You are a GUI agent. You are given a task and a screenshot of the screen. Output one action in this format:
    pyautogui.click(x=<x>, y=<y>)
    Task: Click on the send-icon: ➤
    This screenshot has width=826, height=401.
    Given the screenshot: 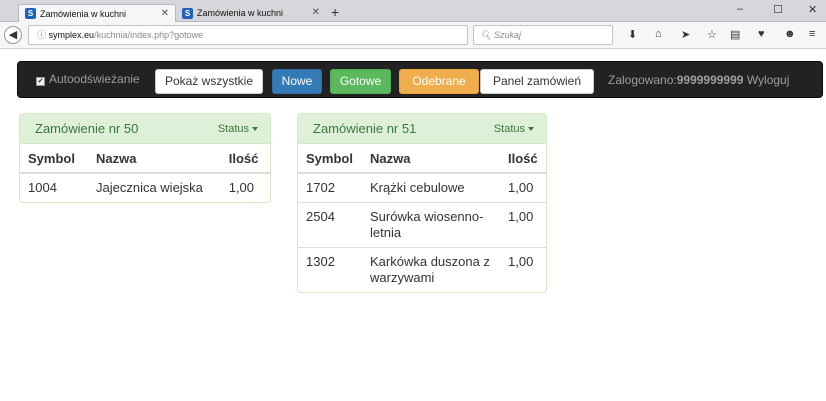 What is the action you would take?
    pyautogui.click(x=685, y=34)
    